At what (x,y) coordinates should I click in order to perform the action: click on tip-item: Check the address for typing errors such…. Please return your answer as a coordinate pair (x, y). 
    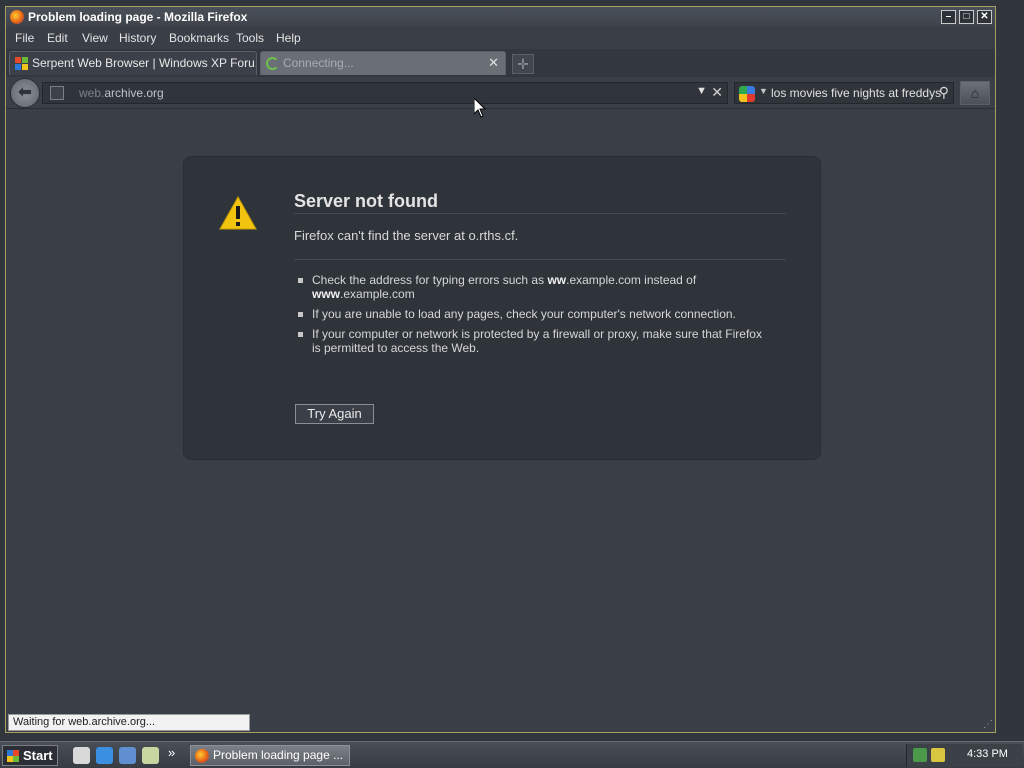
    Looking at the image, I should click on (529, 287).